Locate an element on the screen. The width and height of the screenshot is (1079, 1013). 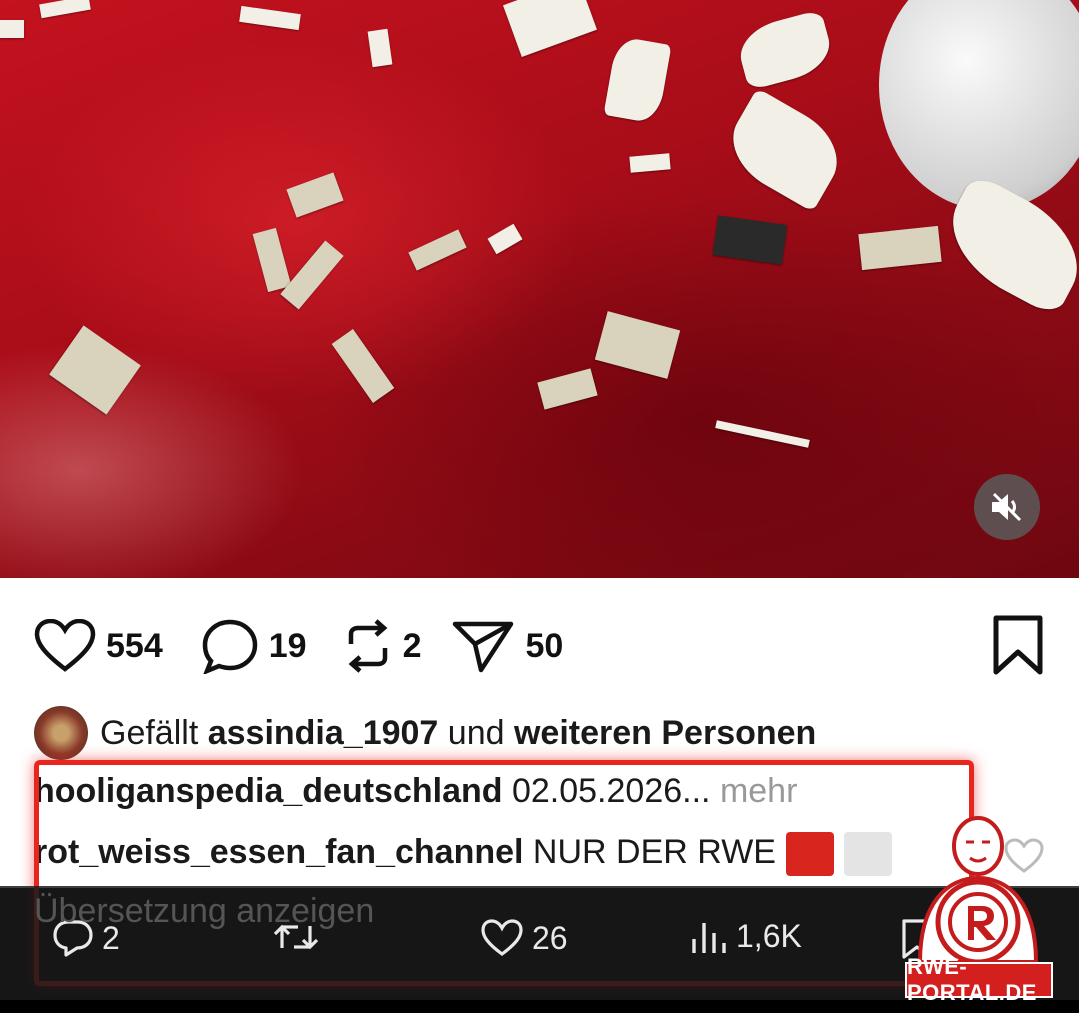
comment-count: 19 is located at coordinates (287, 645).